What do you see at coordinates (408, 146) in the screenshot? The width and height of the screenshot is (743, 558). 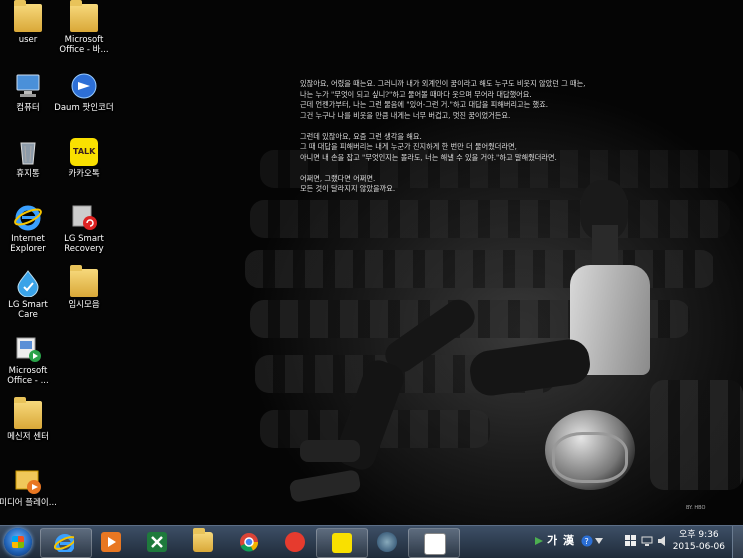 I see `quote-line: 그 때 대답을 피해버리는 내게 누군가 진지하게 한 번만 더 물어줬더라면,` at bounding box center [408, 146].